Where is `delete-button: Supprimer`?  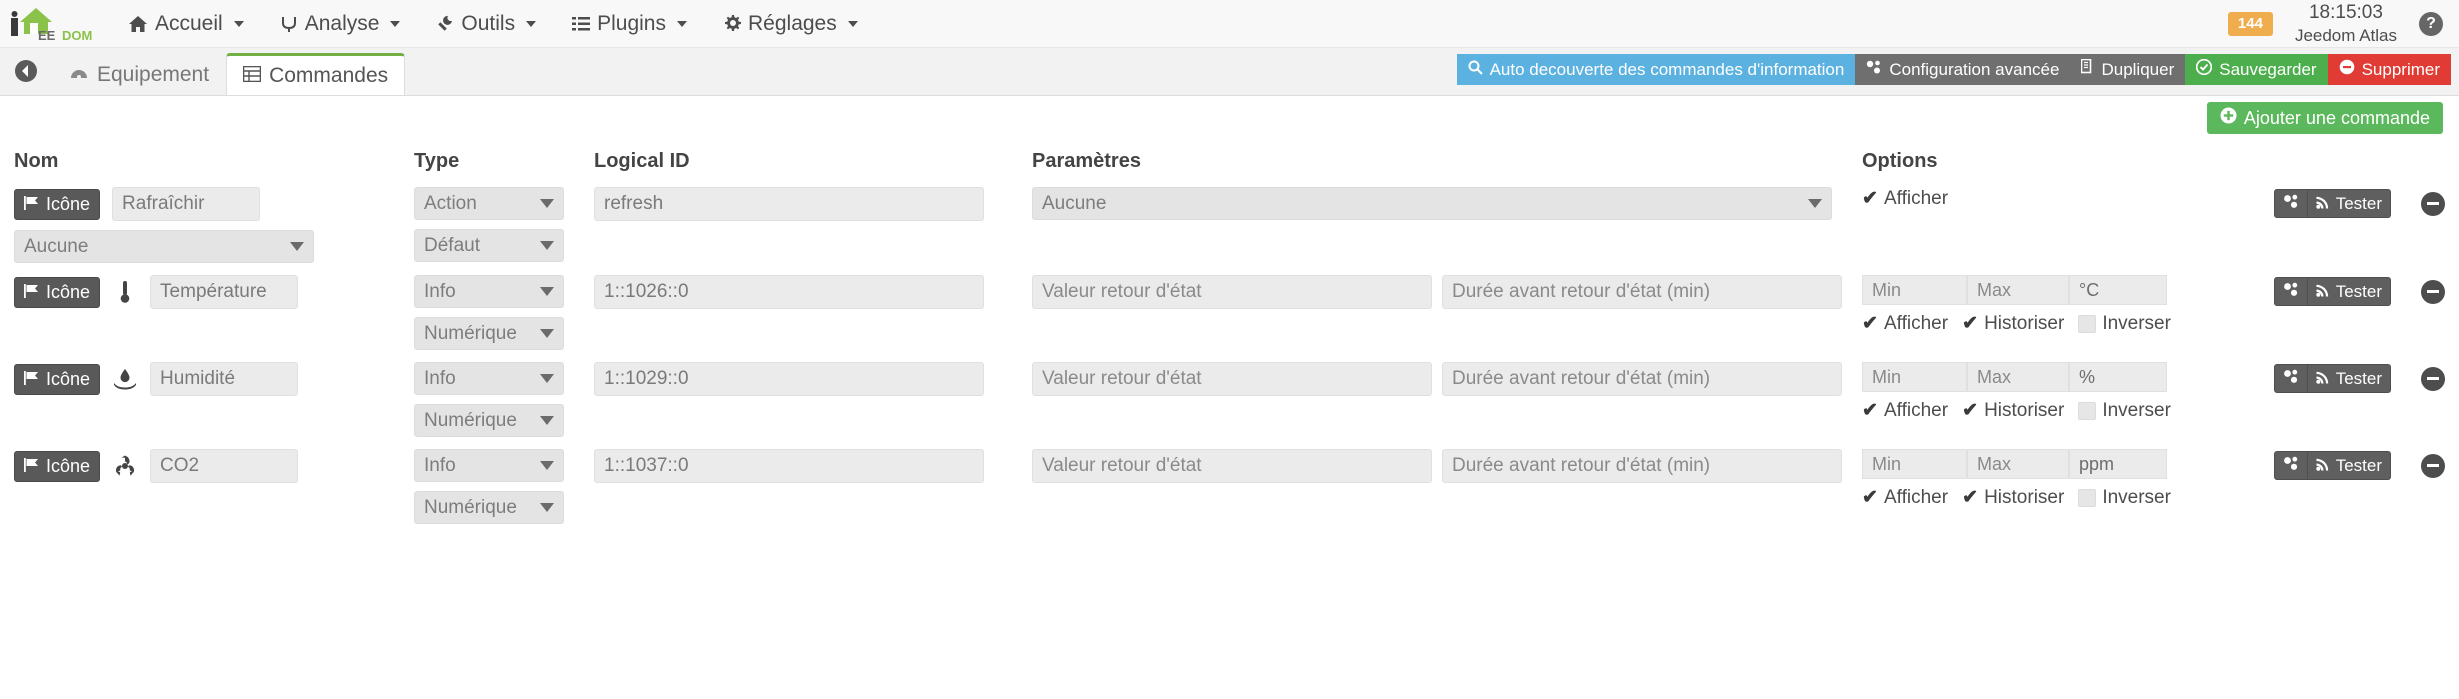
delete-button: Supprimer is located at coordinates (2389, 69).